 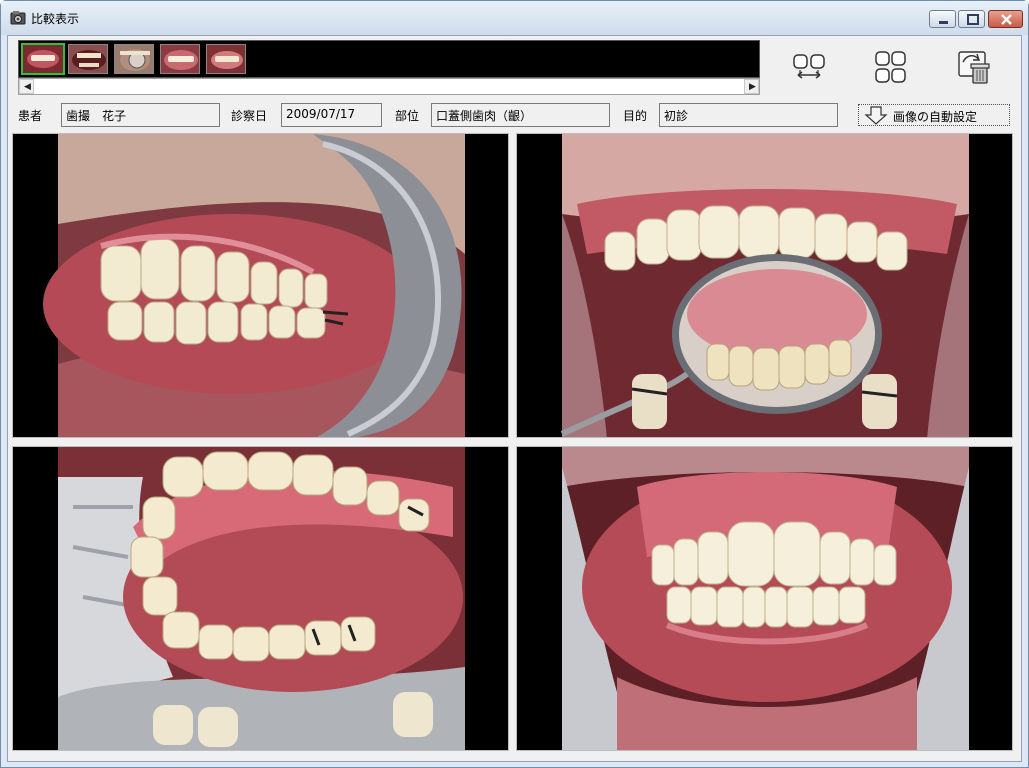 What do you see at coordinates (635, 116) in the screenshot?
I see `purpose-label: 目的` at bounding box center [635, 116].